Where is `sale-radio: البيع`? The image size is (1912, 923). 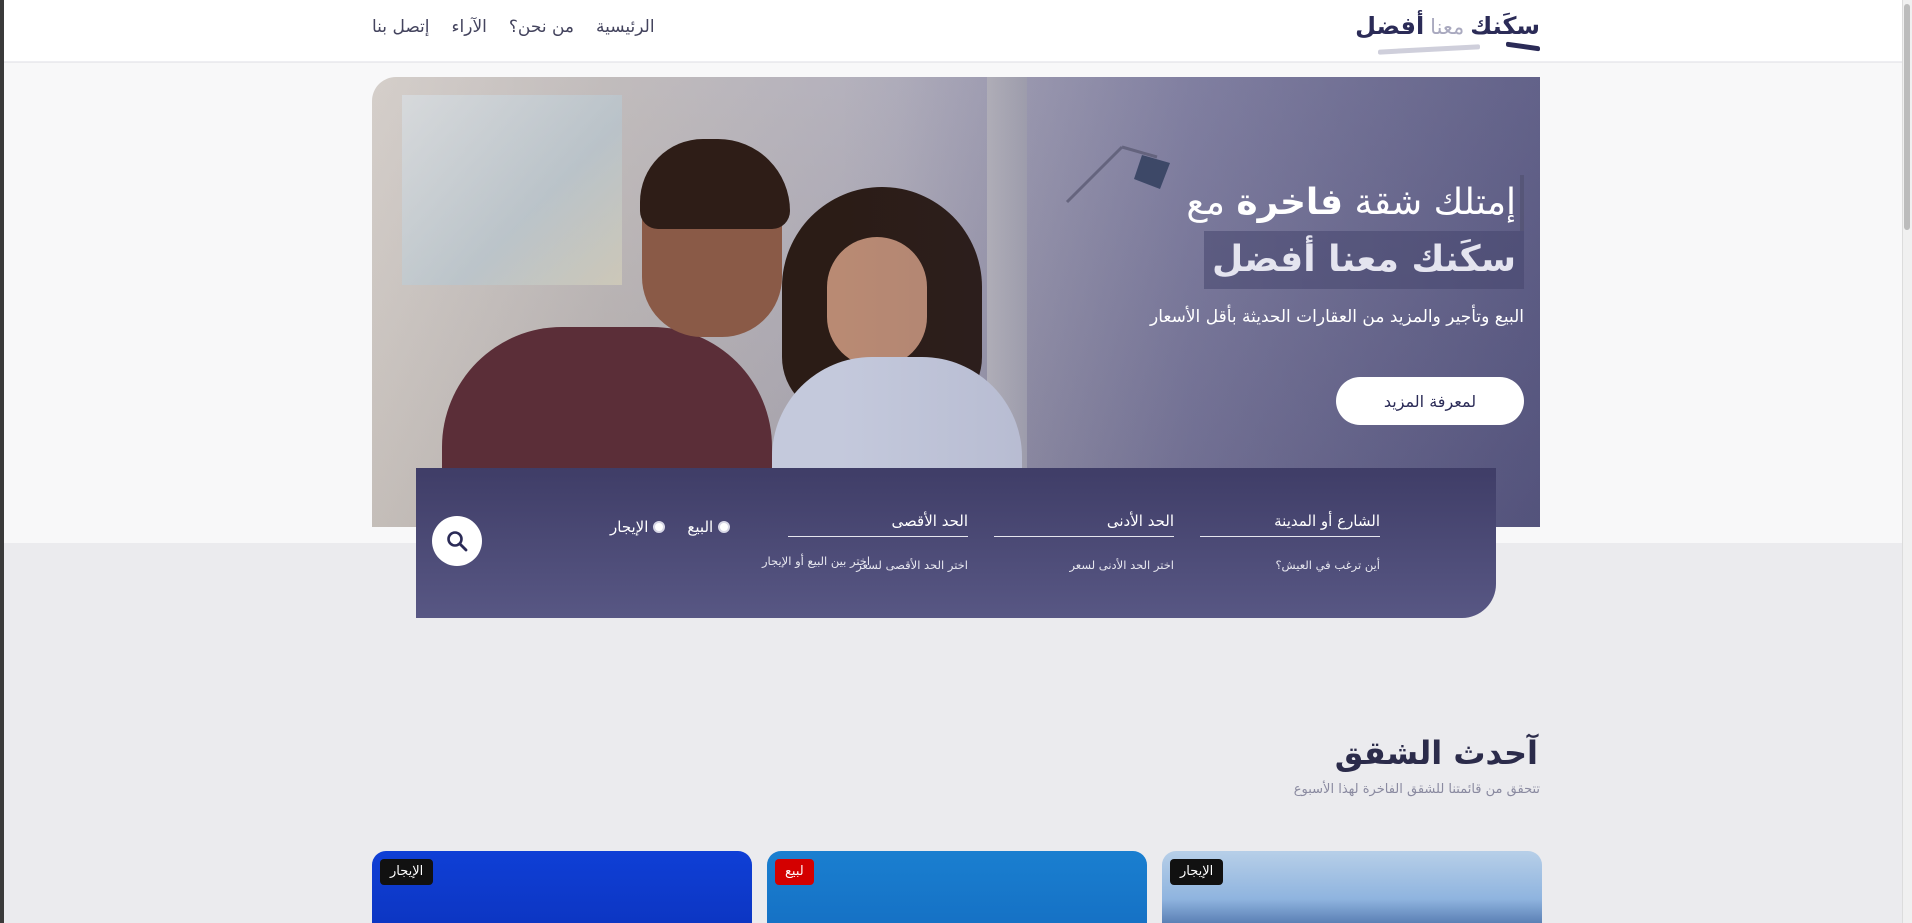 sale-radio: البيع is located at coordinates (709, 527).